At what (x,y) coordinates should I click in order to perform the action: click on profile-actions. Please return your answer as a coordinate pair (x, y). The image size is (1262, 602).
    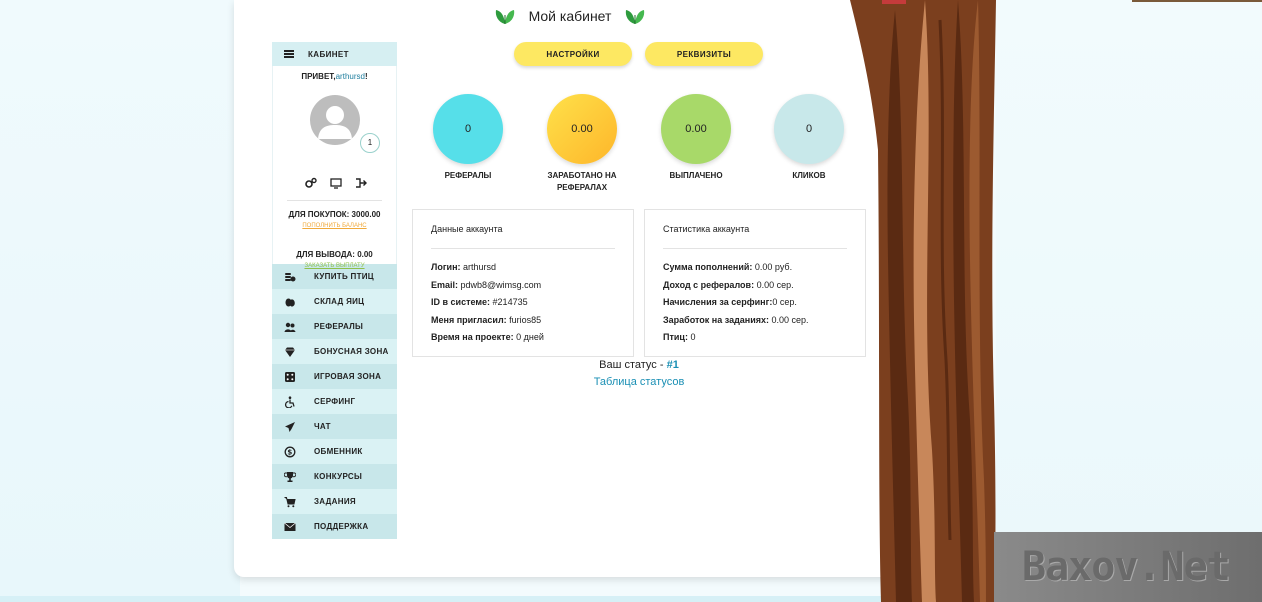
    Looking at the image, I should click on (336, 182).